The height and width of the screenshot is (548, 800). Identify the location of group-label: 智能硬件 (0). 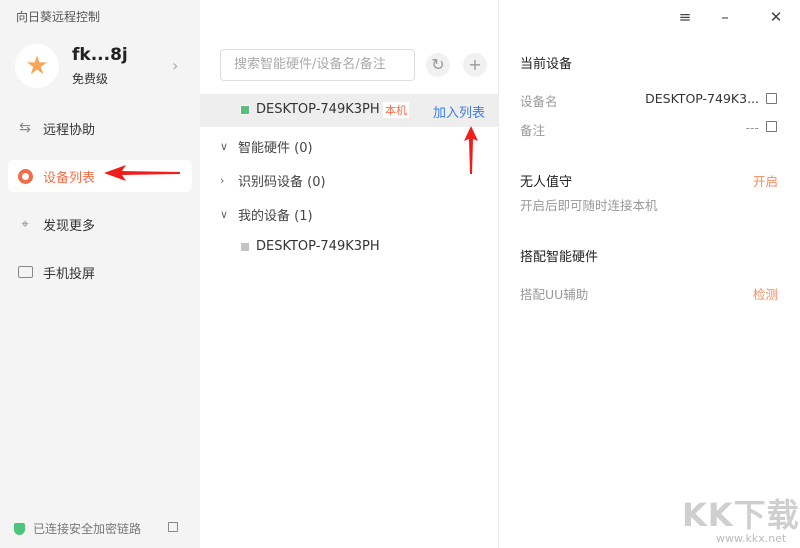
(275, 148).